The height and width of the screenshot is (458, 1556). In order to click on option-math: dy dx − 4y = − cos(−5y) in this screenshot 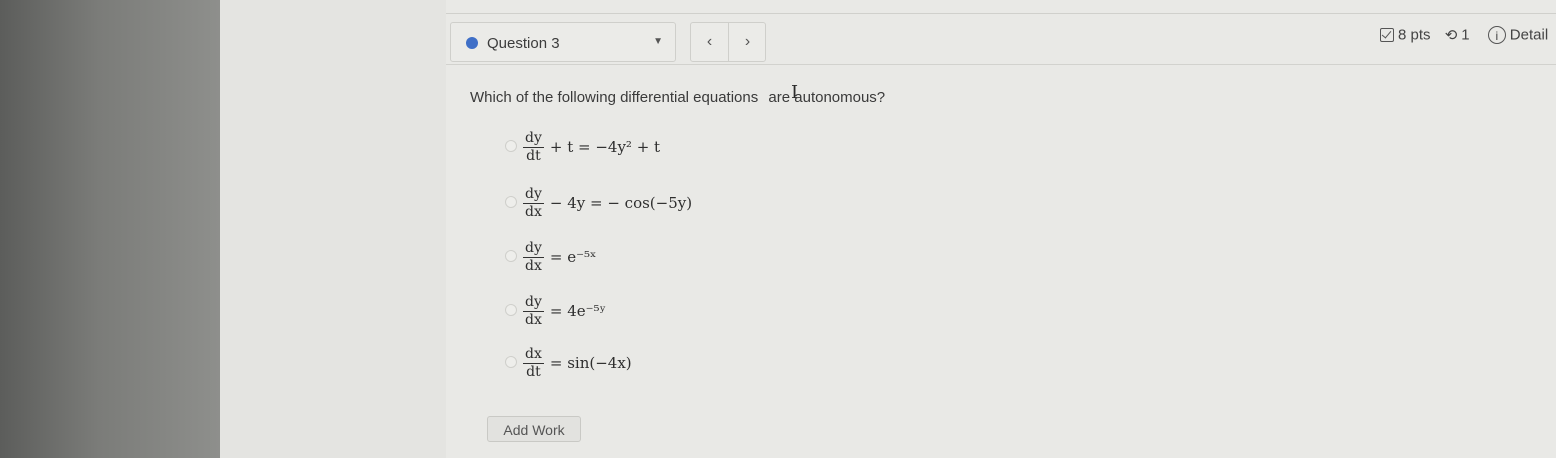, I will do `click(607, 203)`.